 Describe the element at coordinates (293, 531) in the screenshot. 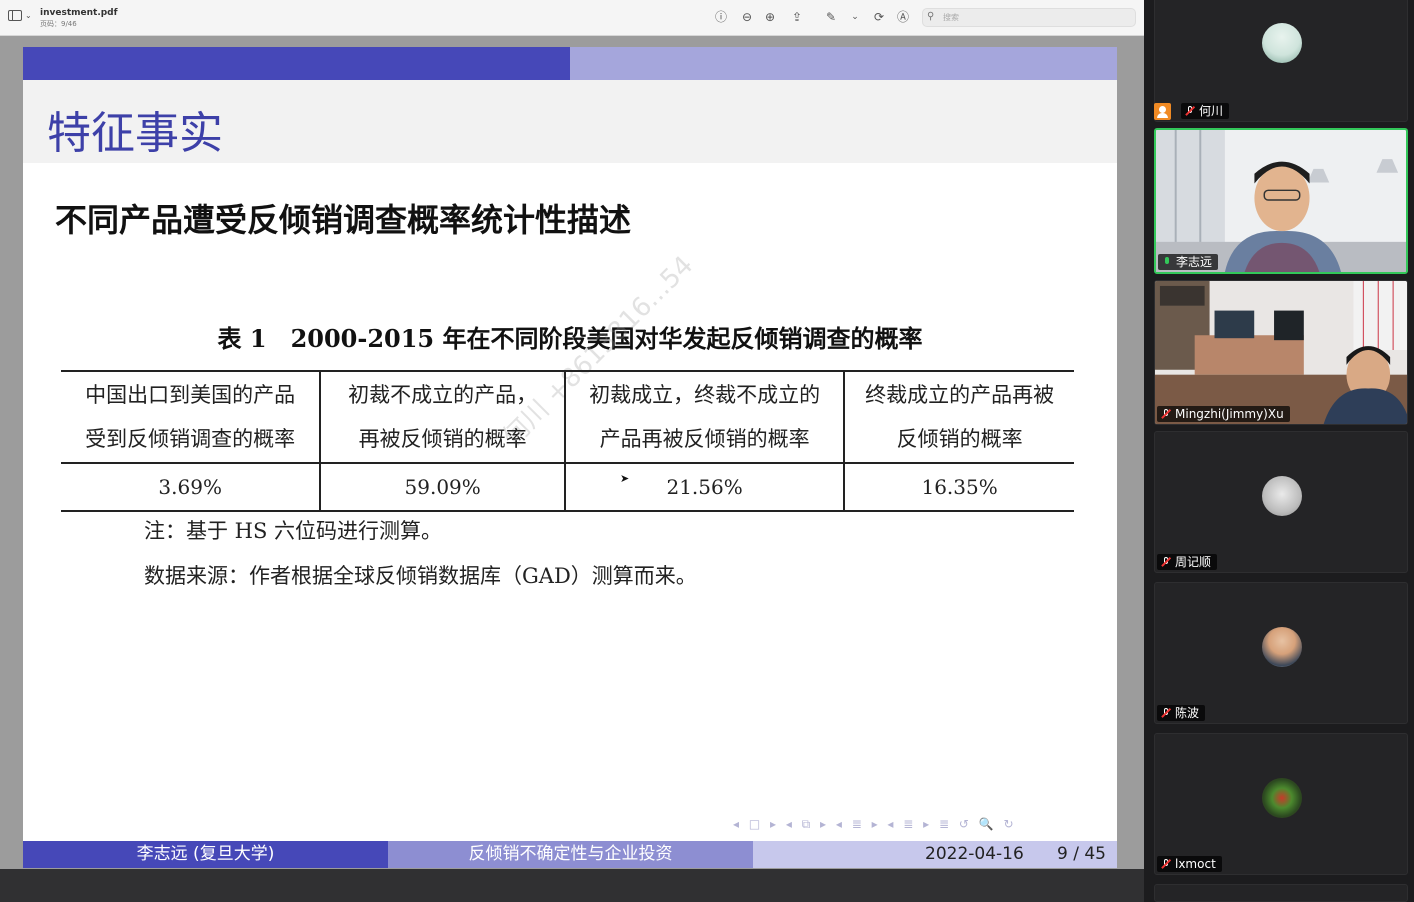

I see `table-note: 注：基于 HS 六位码进行测算。` at that location.